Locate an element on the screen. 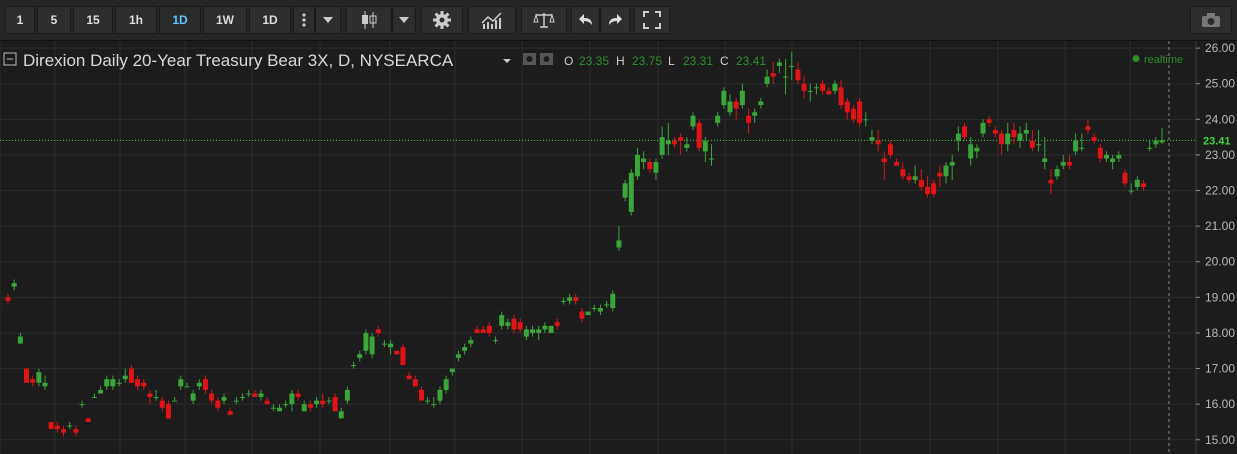  y-tick-label: 15.00 is located at coordinates (1220, 440).